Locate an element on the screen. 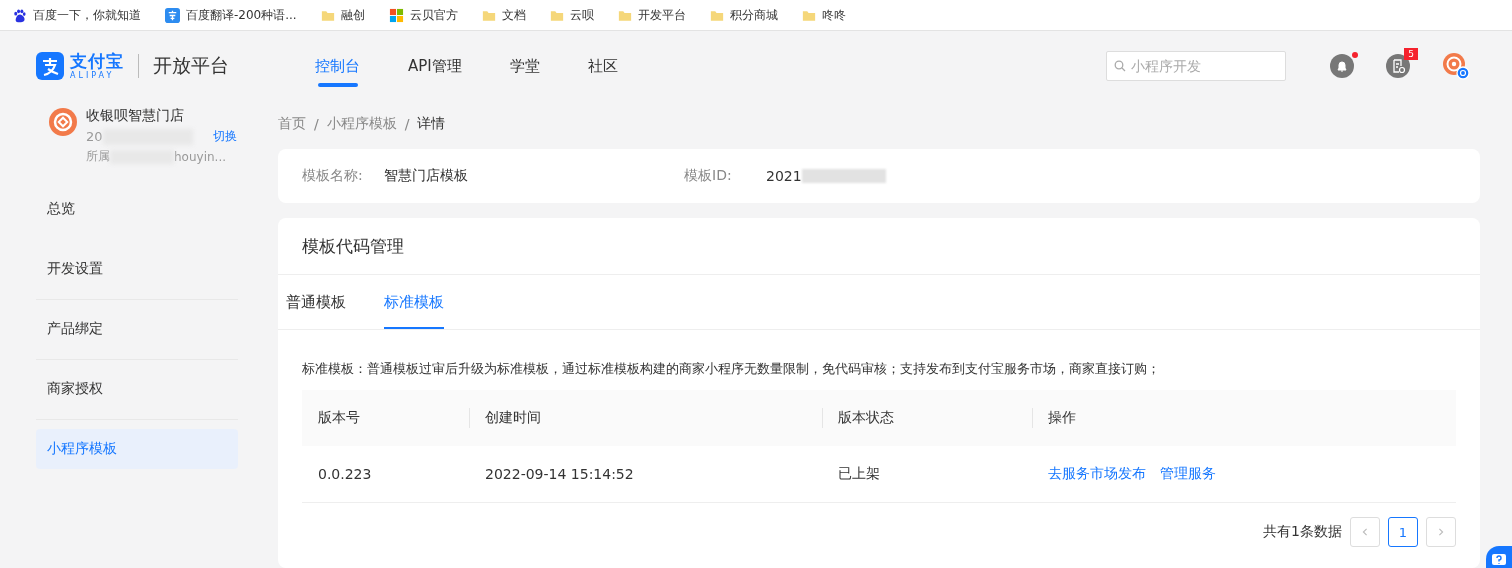 The width and height of the screenshot is (1512, 568). sidebar-item: 商家授权 is located at coordinates (137, 389).